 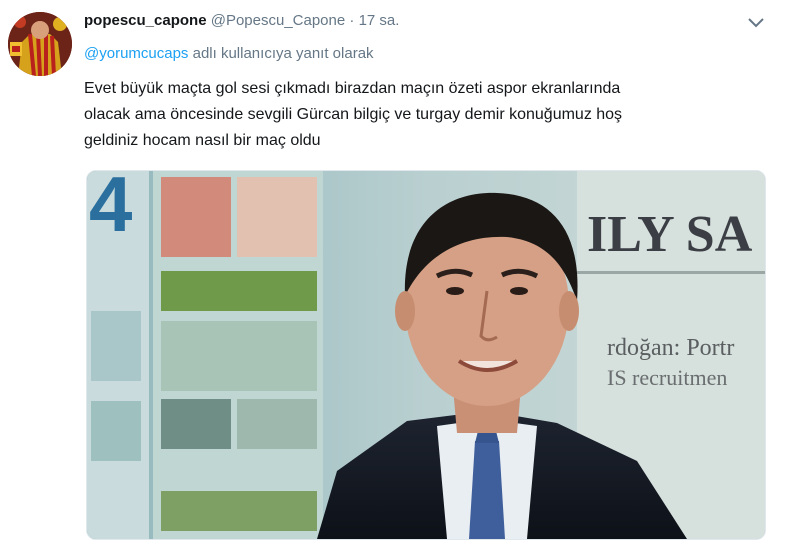 I want to click on user-handle: @Popescu_Capone, so click(x=278, y=20).